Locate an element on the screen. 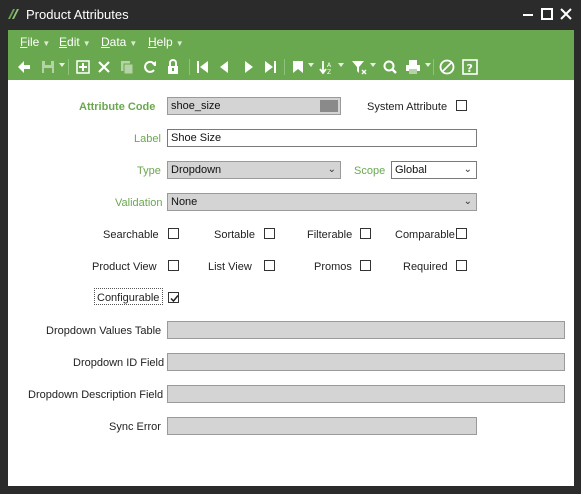 The width and height of the screenshot is (581, 494). menu-data-access-key: D is located at coordinates (105, 42).